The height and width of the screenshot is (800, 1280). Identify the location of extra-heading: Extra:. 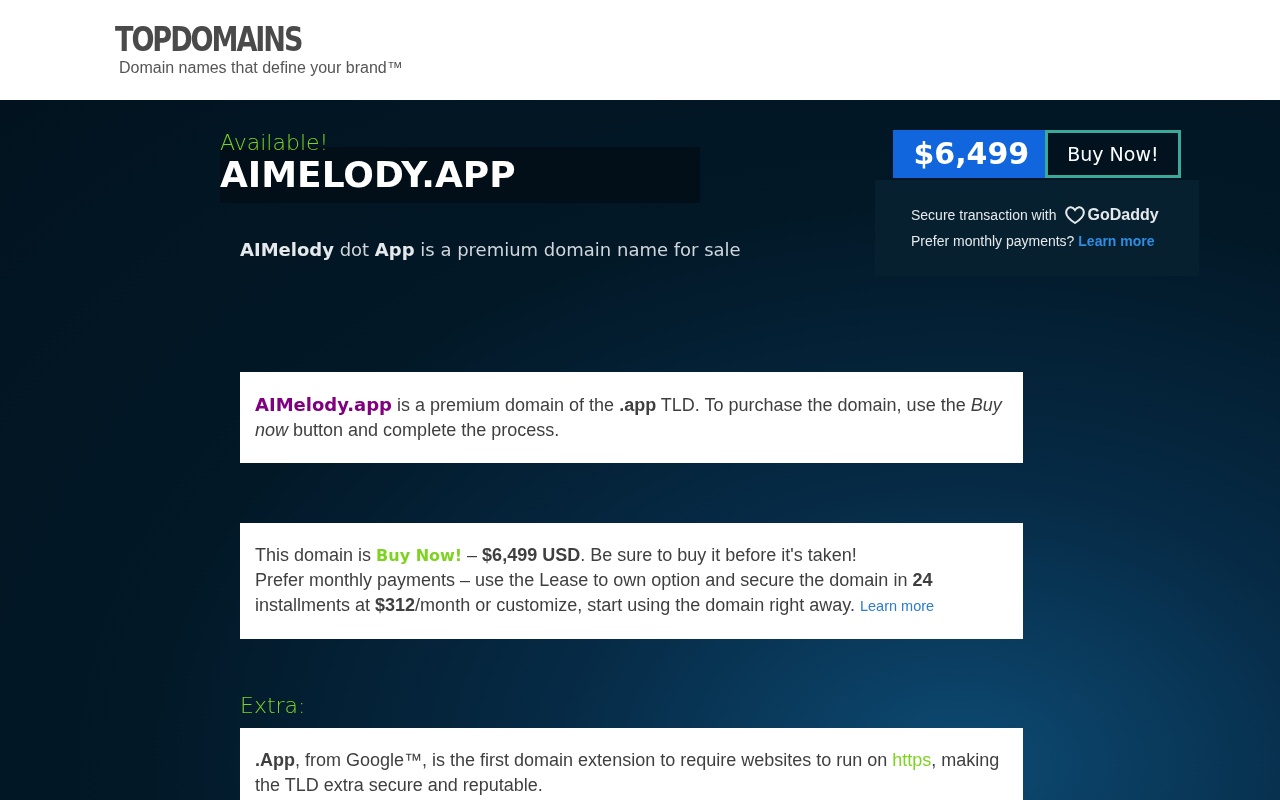
(273, 706).